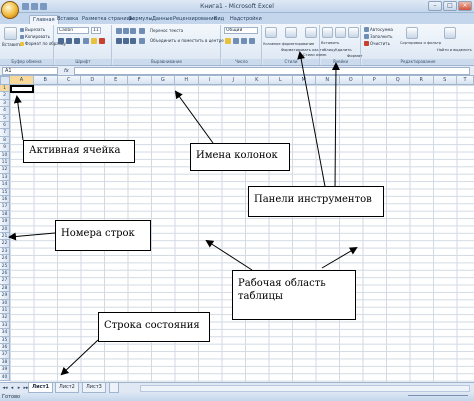 Image resolution: width=474 pixels, height=401 pixels. What do you see at coordinates (5, 140) in the screenshot?
I see `row-header: 8` at bounding box center [5, 140].